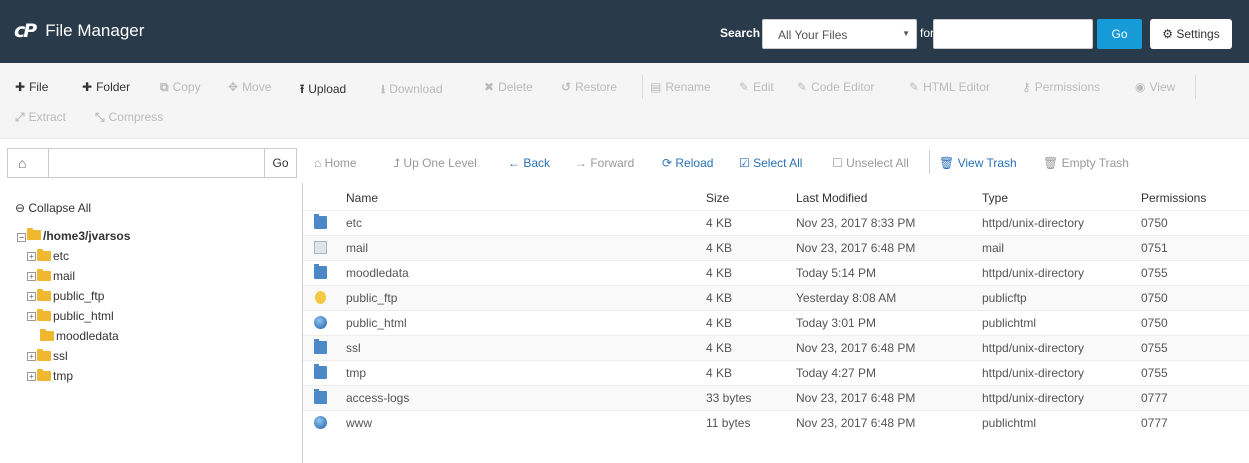  I want to click on nav-empty-trash: 🗑 Empty Trash, so click(1086, 163).